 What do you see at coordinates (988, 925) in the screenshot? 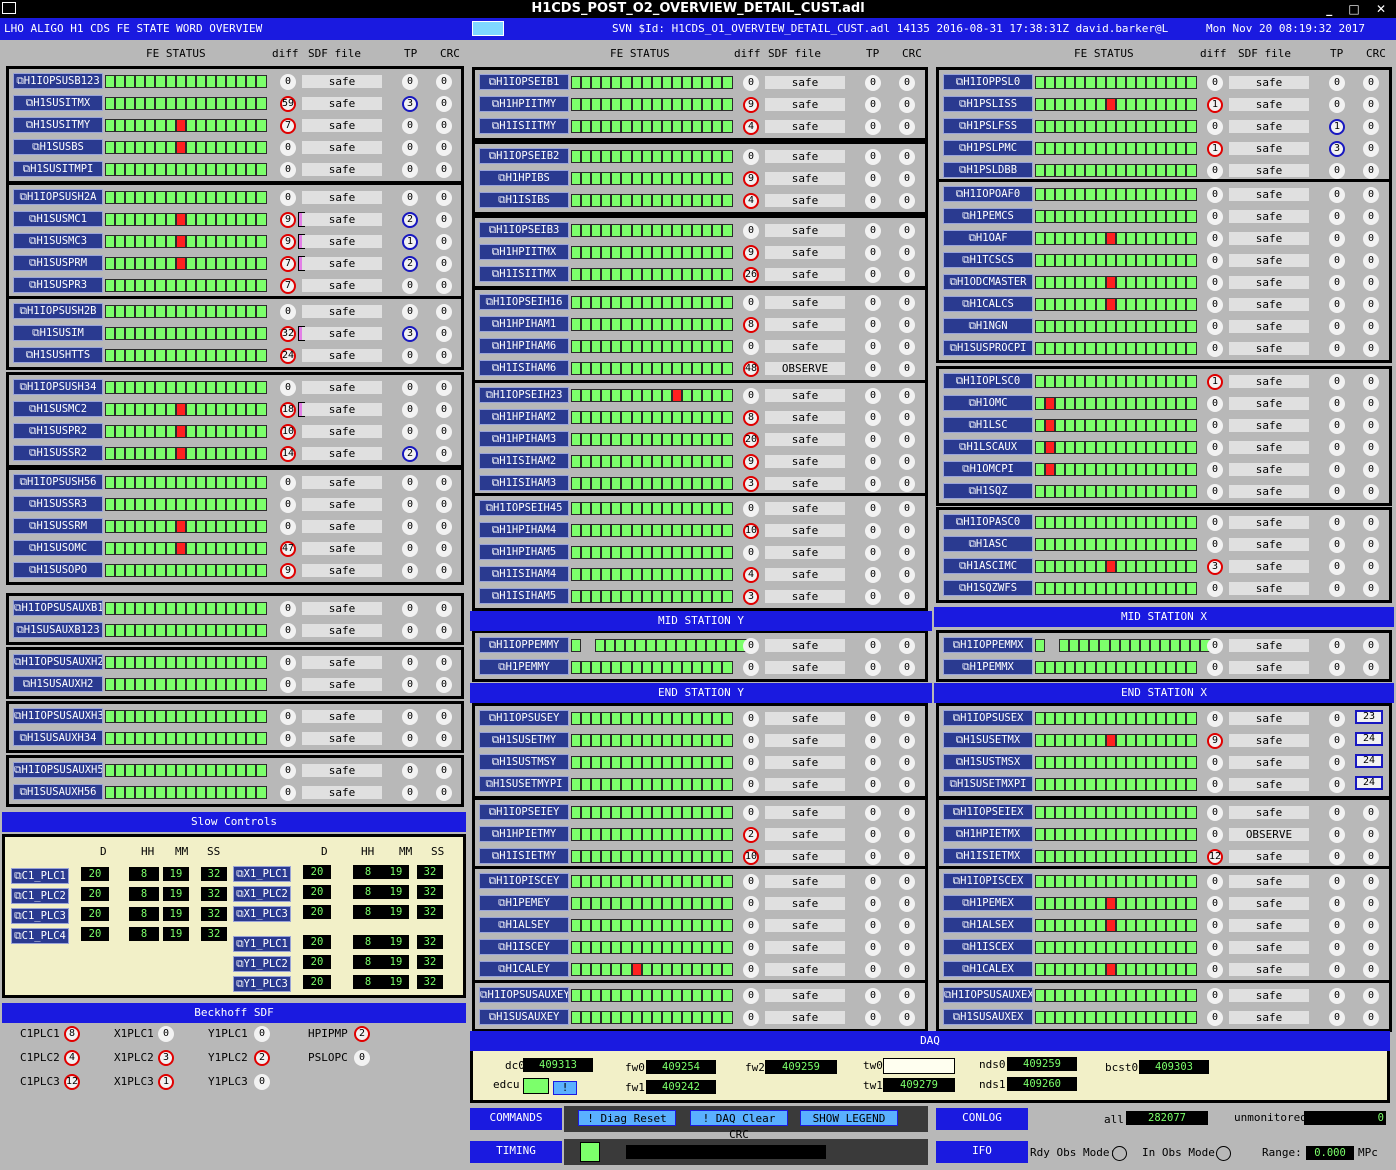
I see `model-button-h1alsex: ⧉H1ALSEX` at bounding box center [988, 925].